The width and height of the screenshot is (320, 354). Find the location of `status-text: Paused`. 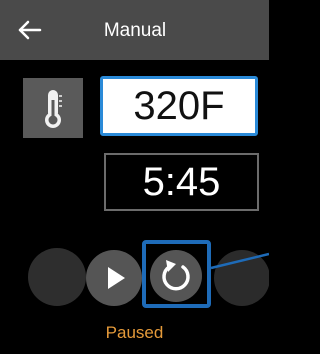

status-text: Paused is located at coordinates (134, 332).